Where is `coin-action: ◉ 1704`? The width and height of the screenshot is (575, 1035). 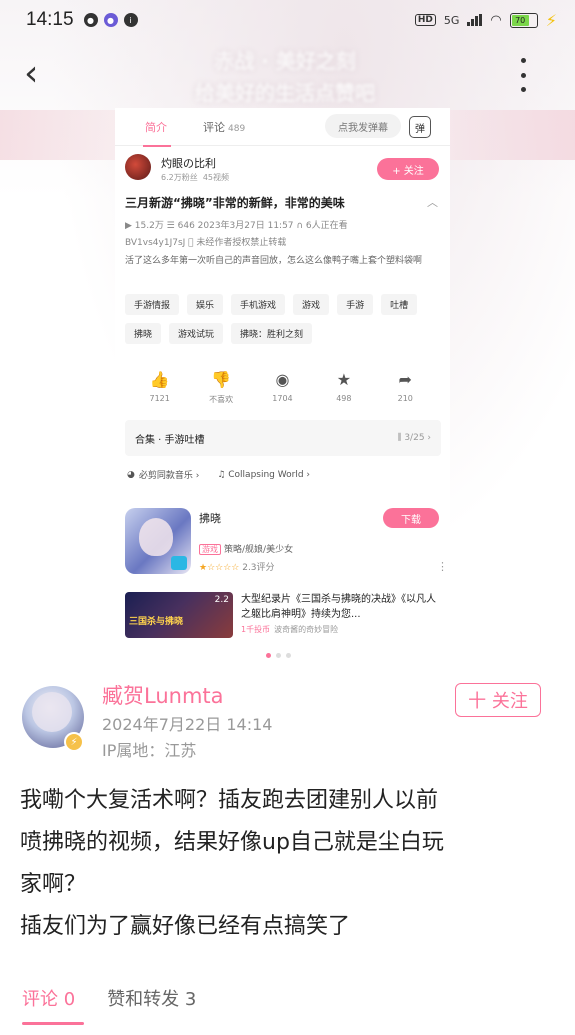 coin-action: ◉ 1704 is located at coordinates (282, 387).